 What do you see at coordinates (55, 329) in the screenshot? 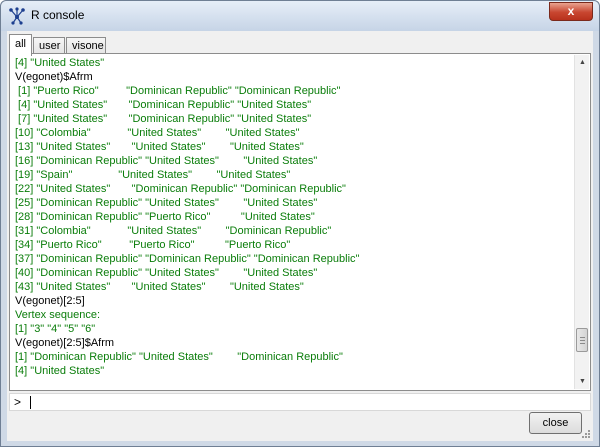
I see `console-output-line: [1] "3" "4" "5" "6"` at bounding box center [55, 329].